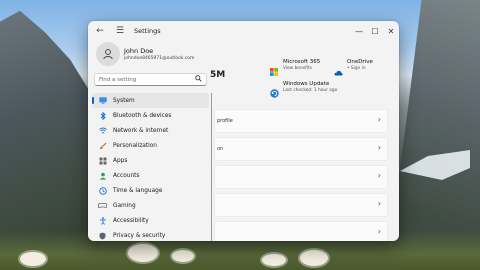  I want to click on tile-subtitle: • Sign in, so click(356, 68).